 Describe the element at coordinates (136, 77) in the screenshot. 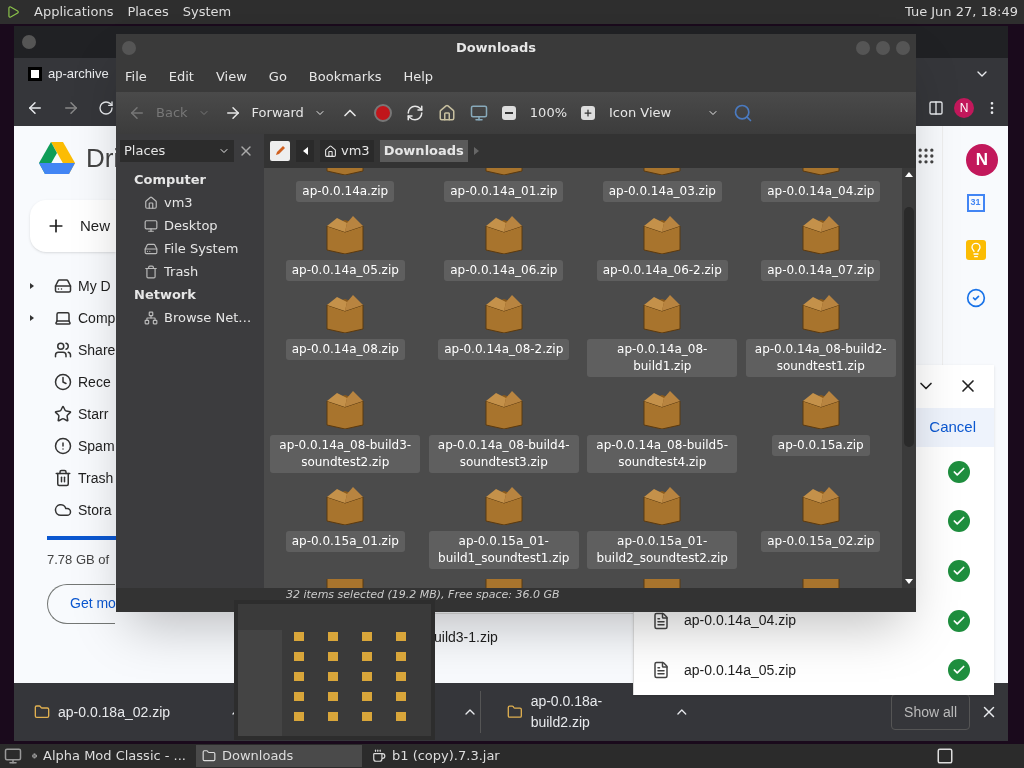

I see `menu-item: File` at that location.